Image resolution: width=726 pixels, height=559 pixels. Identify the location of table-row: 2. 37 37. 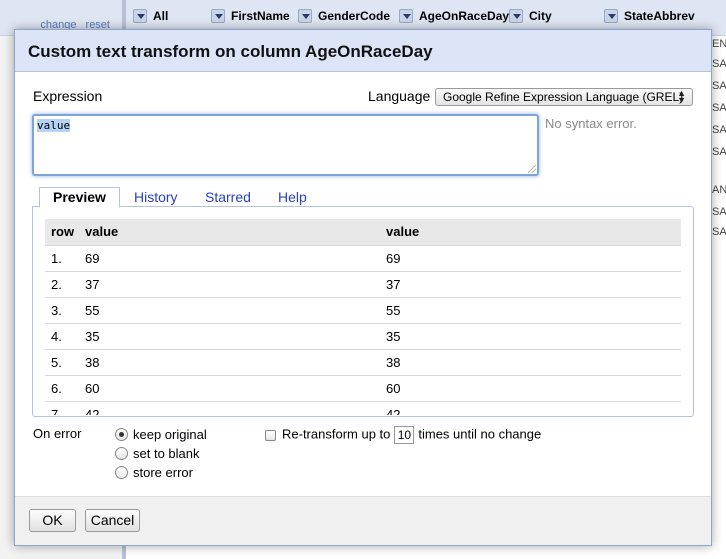
(363, 283).